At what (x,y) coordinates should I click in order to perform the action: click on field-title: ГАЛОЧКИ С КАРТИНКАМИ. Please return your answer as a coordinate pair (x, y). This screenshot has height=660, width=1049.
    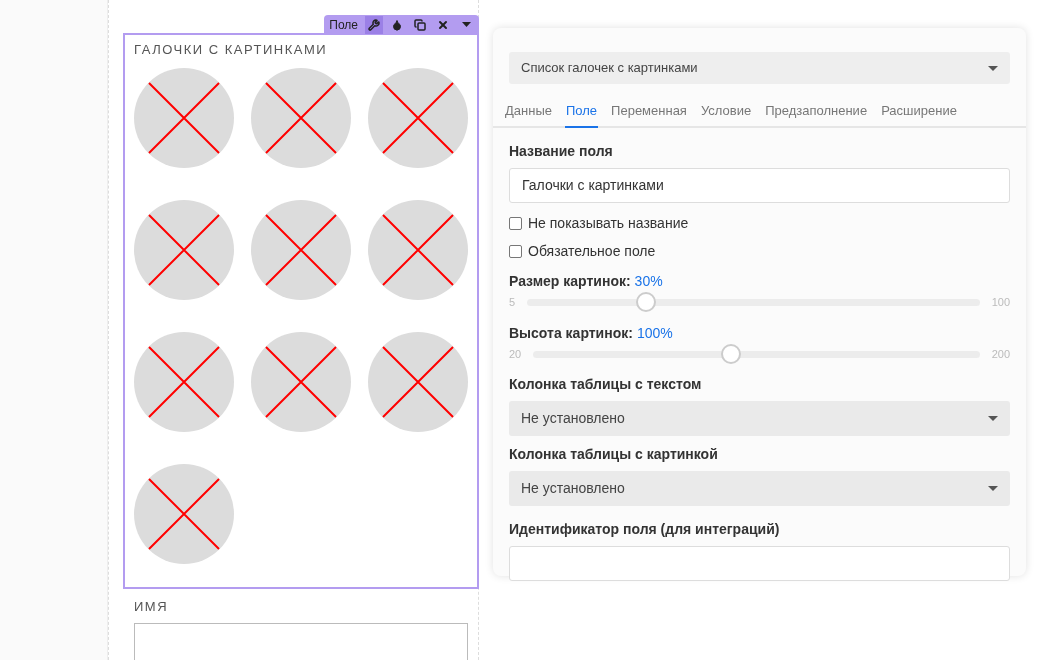
    Looking at the image, I should click on (231, 50).